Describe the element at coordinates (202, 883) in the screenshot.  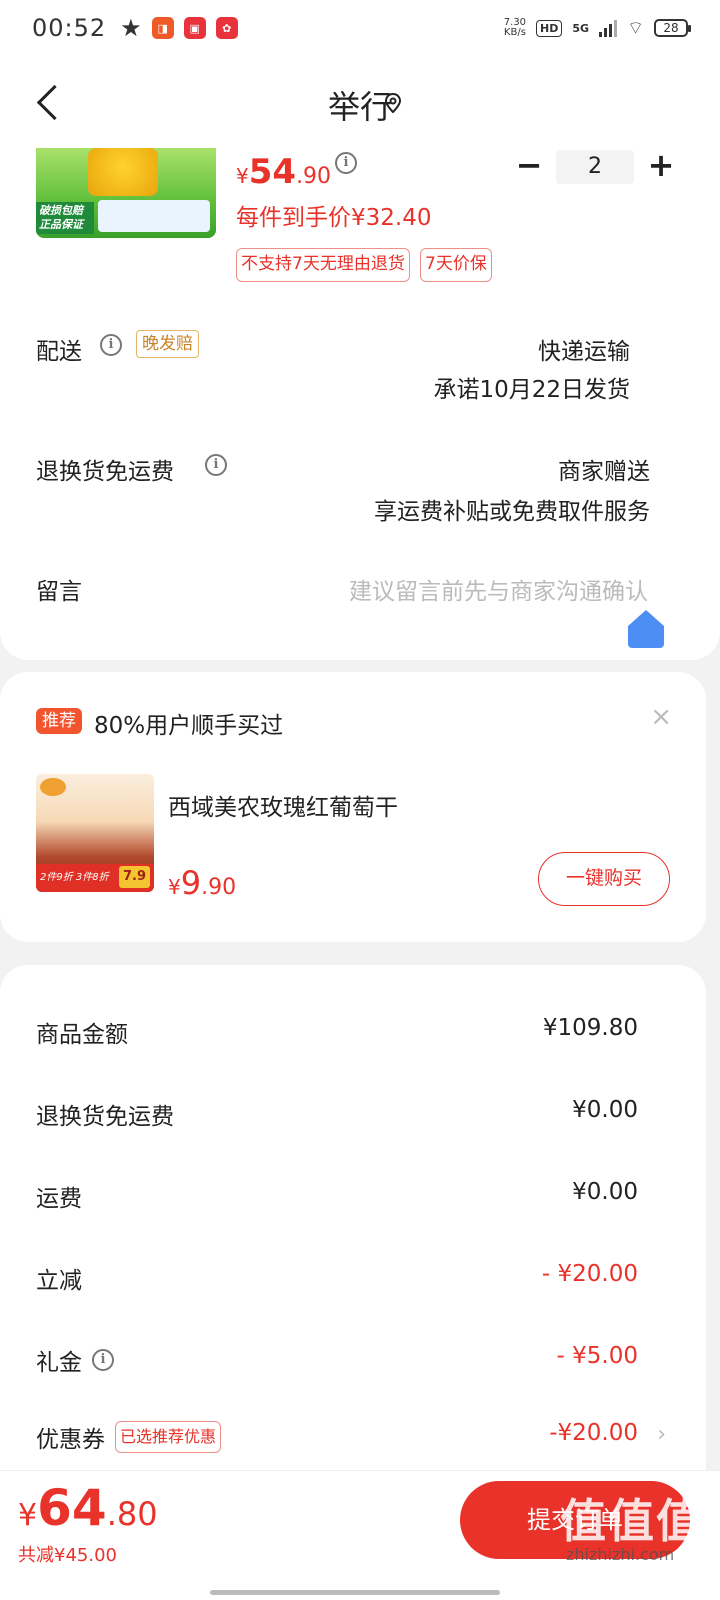
I see `recommend-item-price: ¥9.90` at that location.